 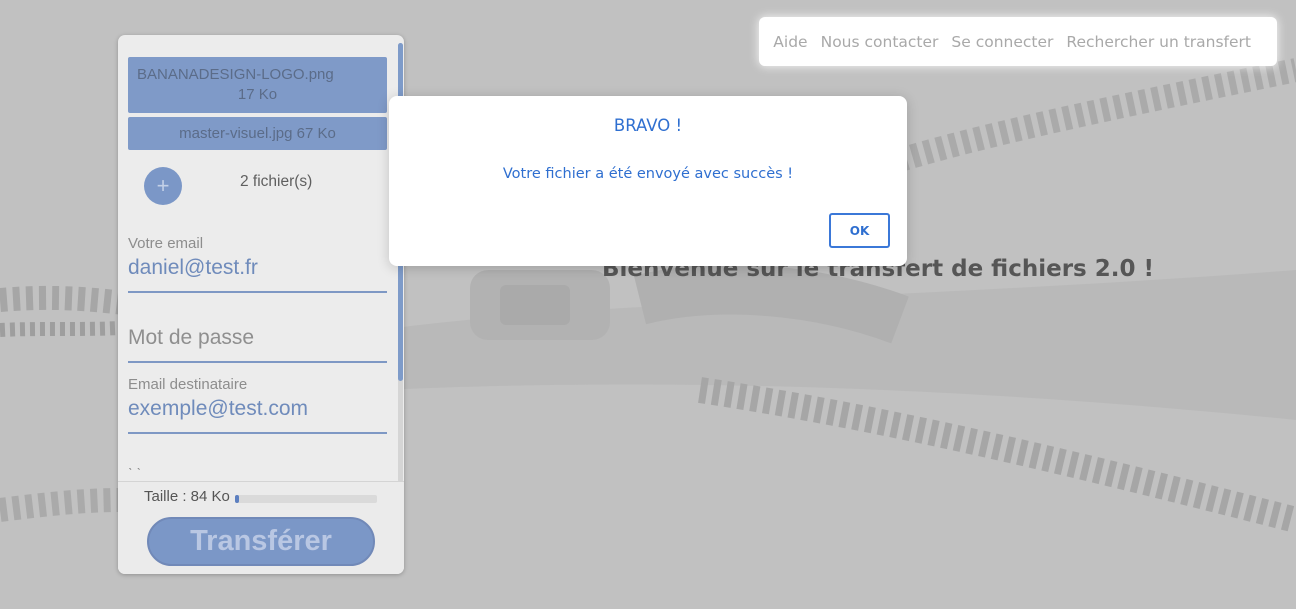 What do you see at coordinates (257, 94) in the screenshot?
I see `file-size: 17 Ko` at bounding box center [257, 94].